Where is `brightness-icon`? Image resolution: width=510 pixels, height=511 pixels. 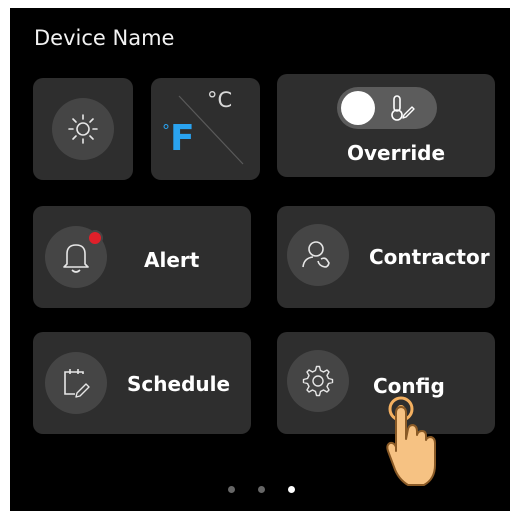 brightness-icon is located at coordinates (83, 129).